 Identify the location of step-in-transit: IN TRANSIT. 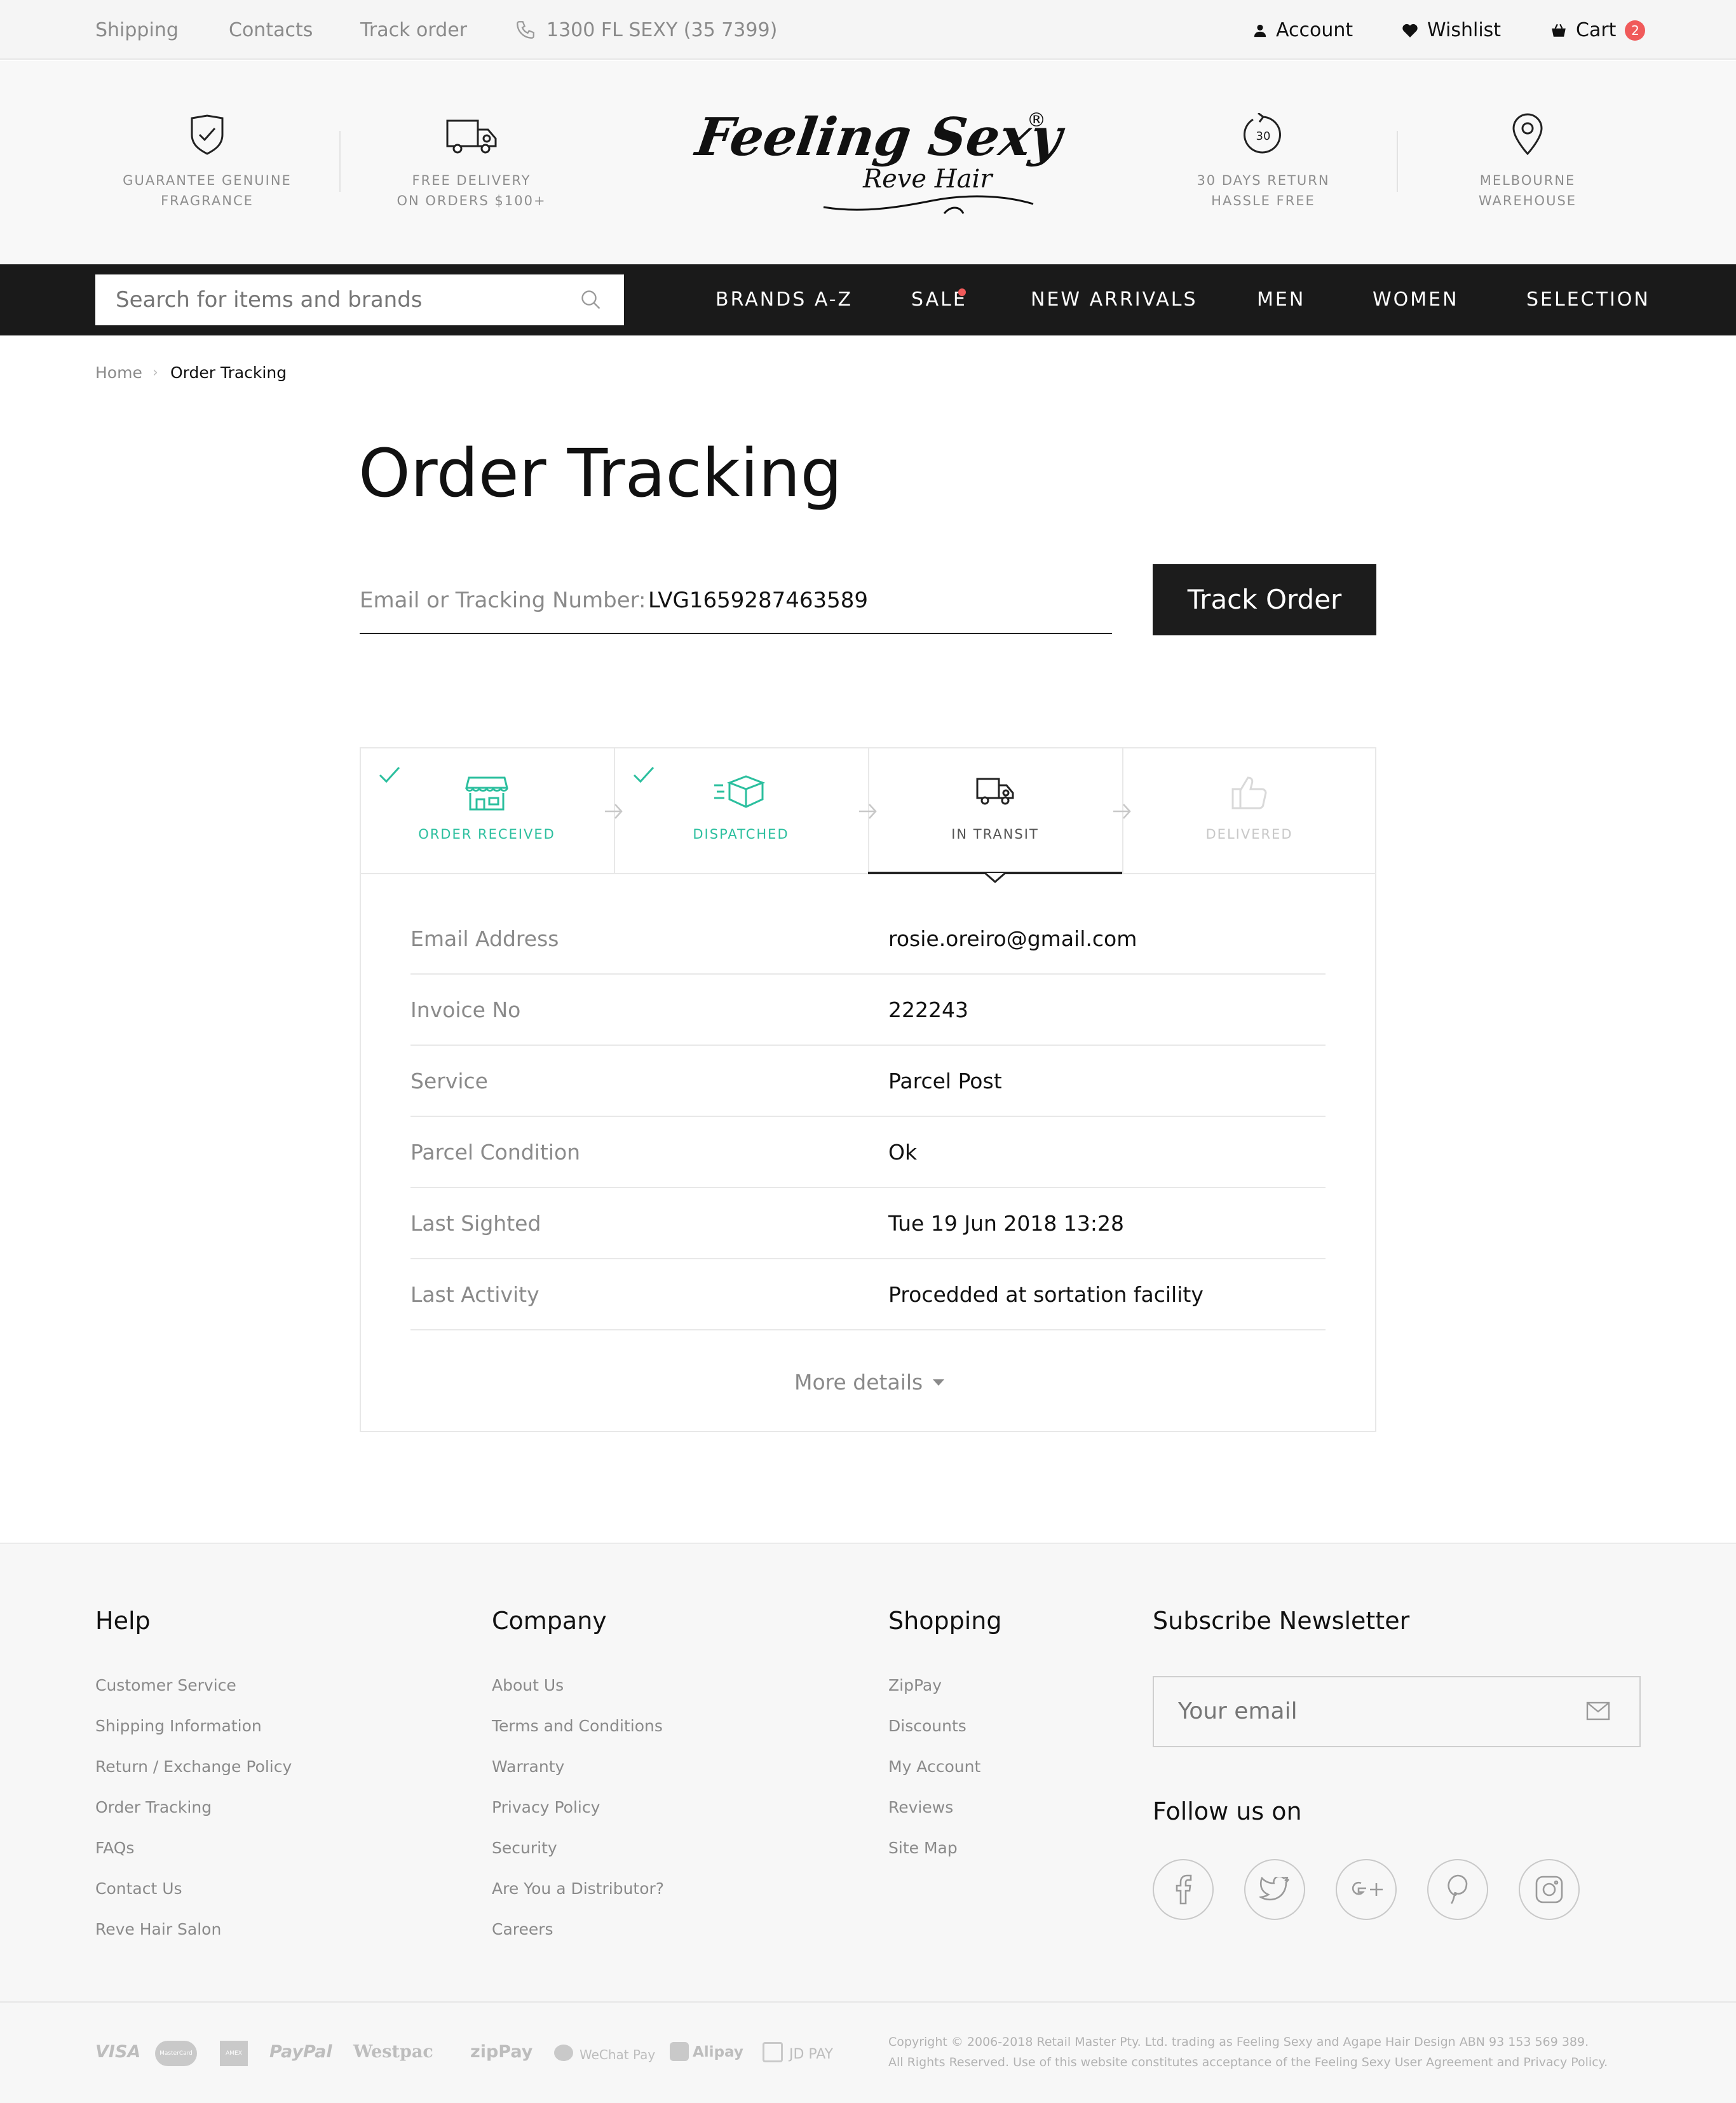
(995, 811).